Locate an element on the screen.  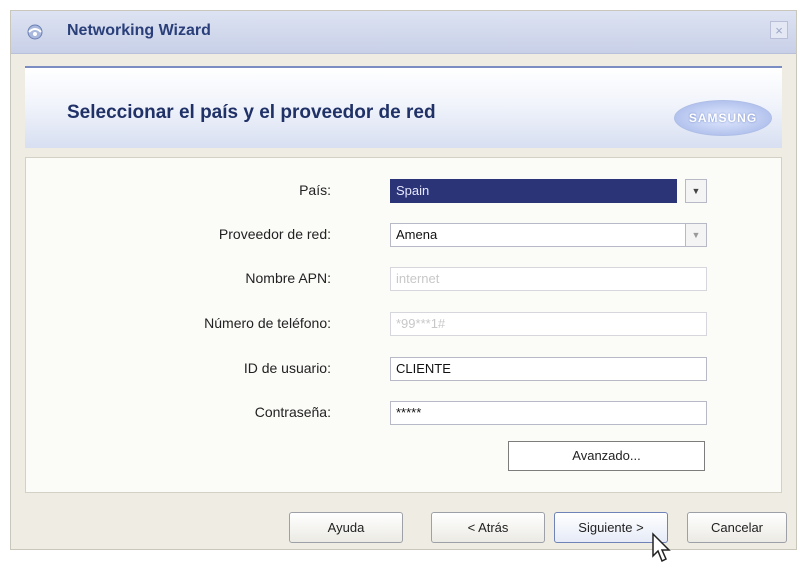
apn-field: internet is located at coordinates (548, 279).